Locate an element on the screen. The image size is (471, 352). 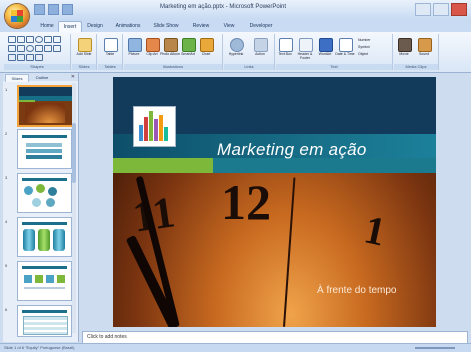
group-label-text: Text is located at coordinates (334, 67).